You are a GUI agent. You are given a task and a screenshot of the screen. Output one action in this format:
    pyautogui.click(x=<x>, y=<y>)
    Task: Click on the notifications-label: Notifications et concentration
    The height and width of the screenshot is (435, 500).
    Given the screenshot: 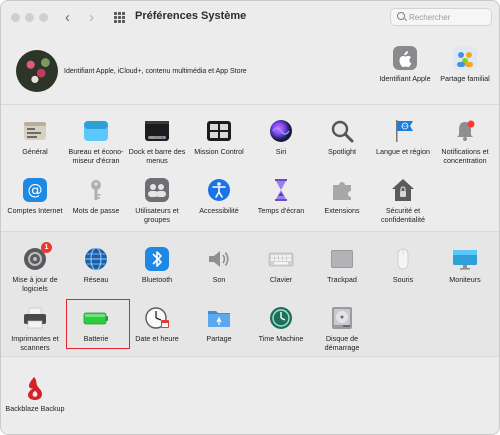 What is the action you would take?
    pyautogui.click(x=465, y=156)
    